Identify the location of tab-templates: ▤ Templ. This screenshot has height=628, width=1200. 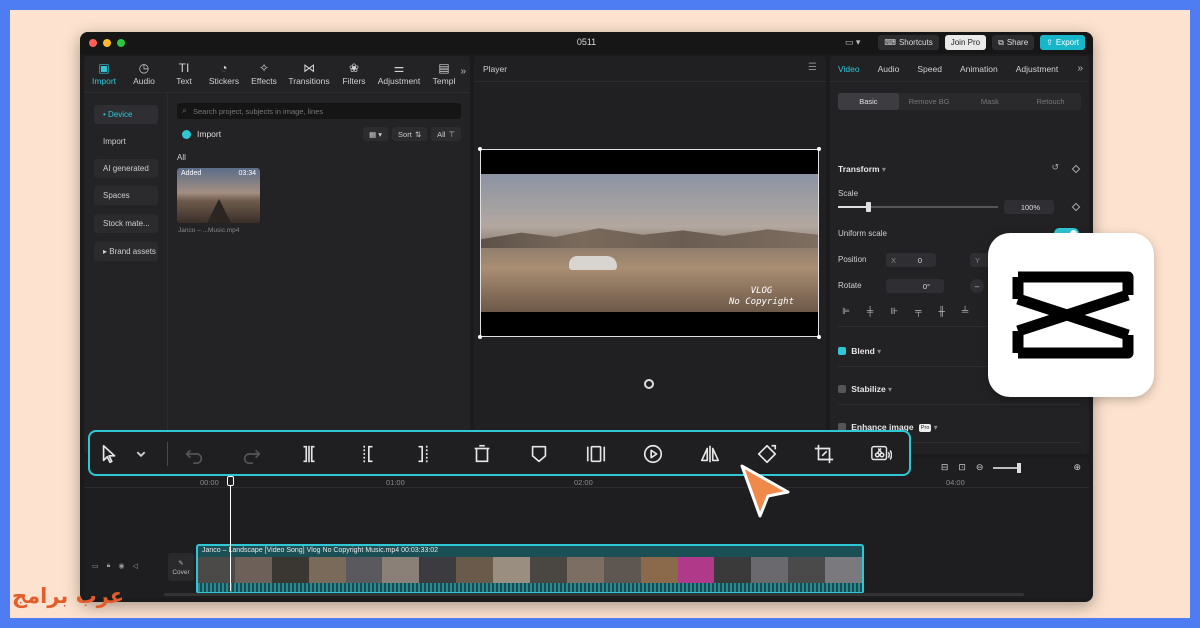
(444, 74).